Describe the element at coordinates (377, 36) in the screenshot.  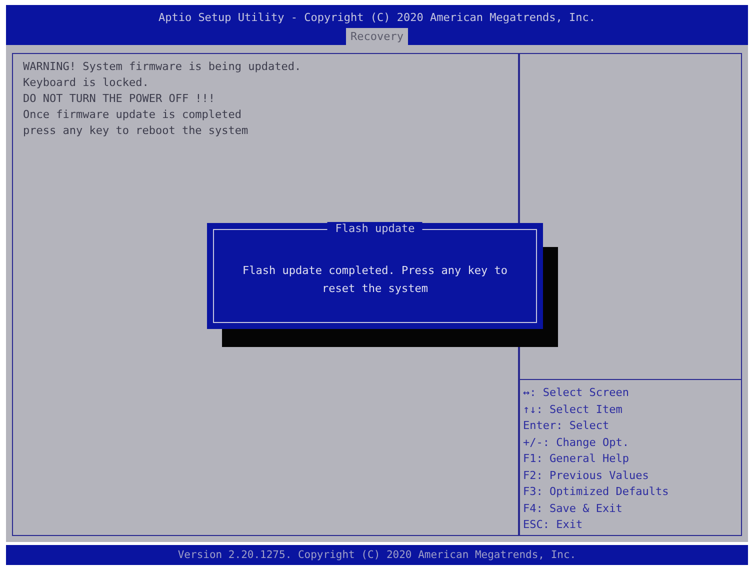
I see `tab: Recovery` at that location.